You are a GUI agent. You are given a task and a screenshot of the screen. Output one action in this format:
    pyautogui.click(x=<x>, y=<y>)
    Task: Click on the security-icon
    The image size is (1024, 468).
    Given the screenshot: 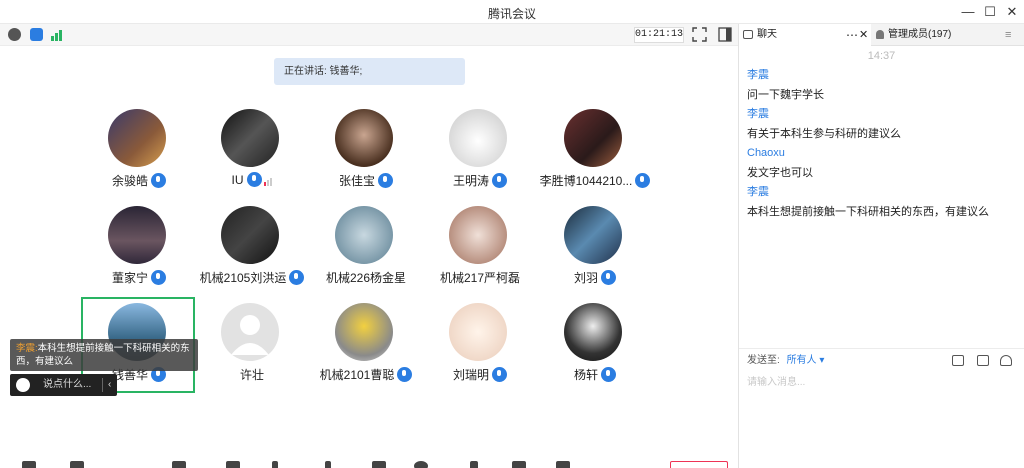 What is the action you would take?
    pyautogui.click(x=233, y=464)
    